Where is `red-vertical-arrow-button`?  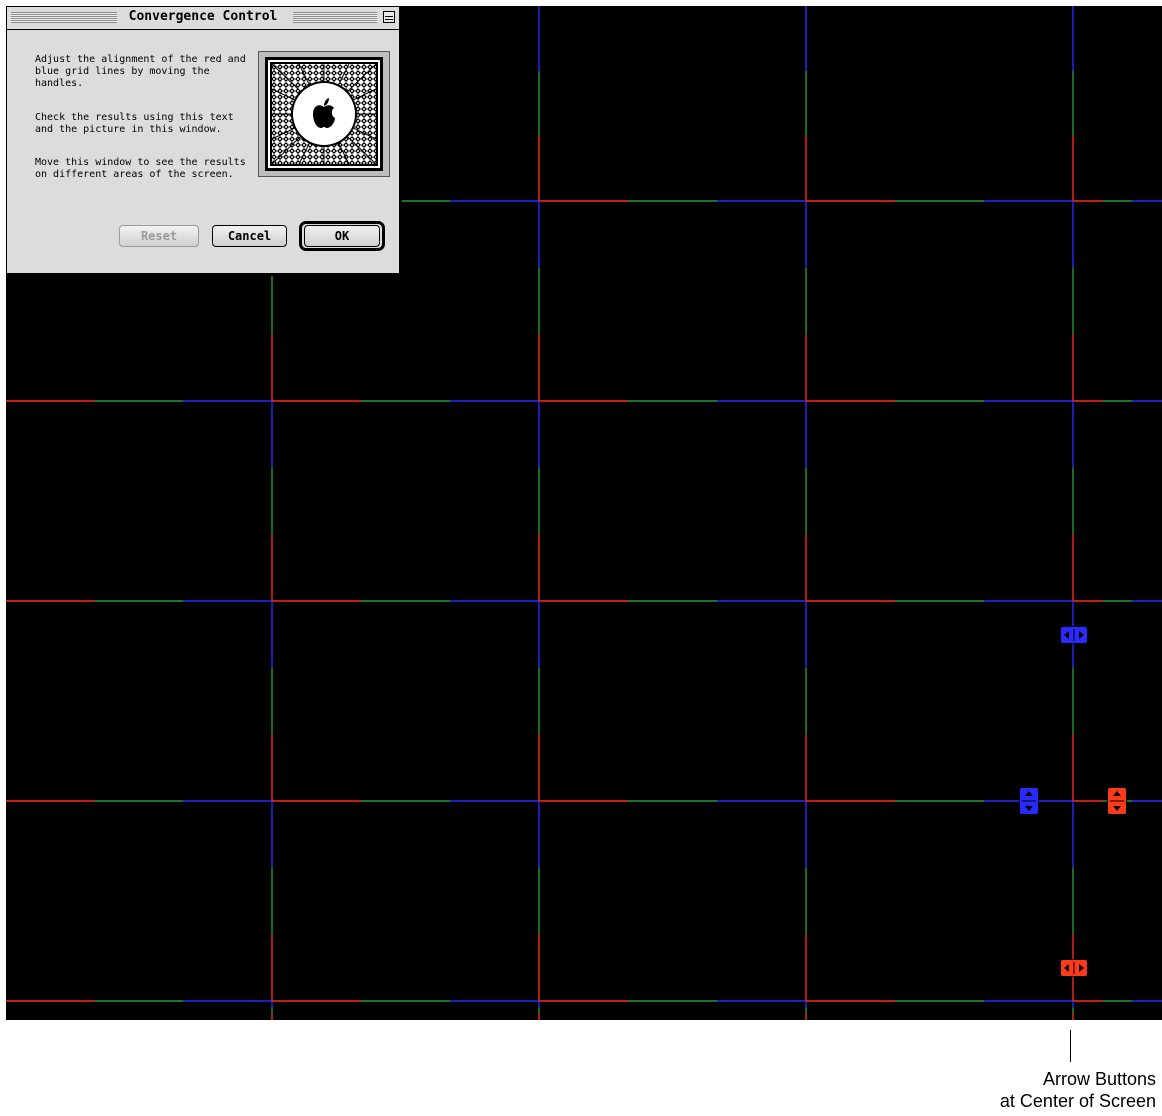
red-vertical-arrow-button is located at coordinates (1117, 801).